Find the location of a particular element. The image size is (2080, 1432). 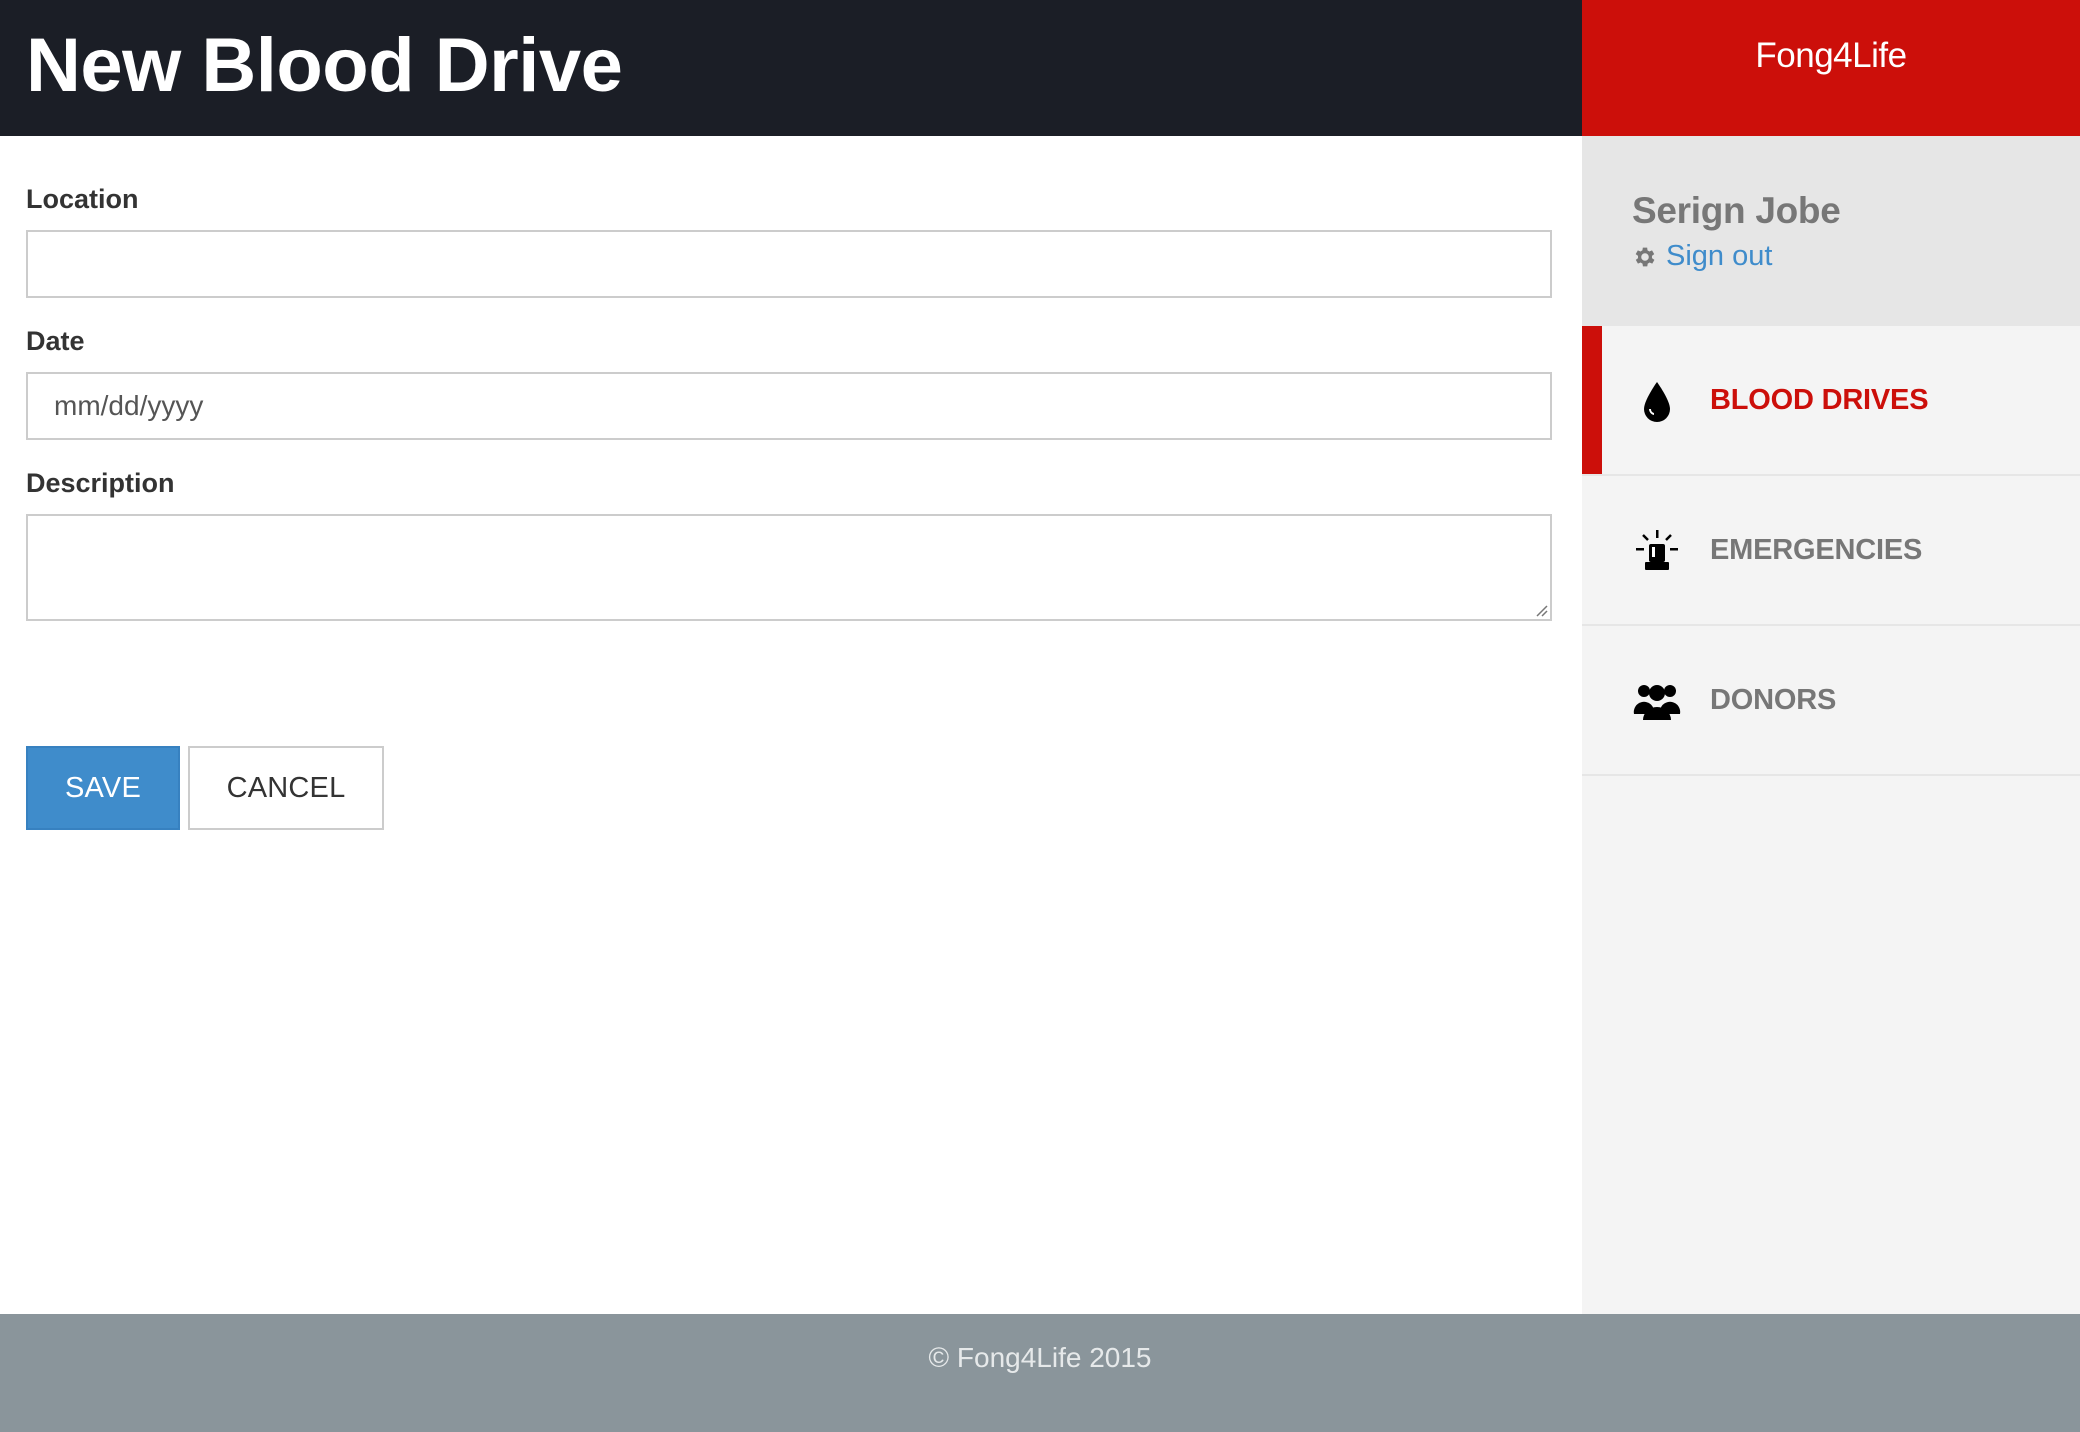

sign-out-link: Sign out is located at coordinates (1702, 256).